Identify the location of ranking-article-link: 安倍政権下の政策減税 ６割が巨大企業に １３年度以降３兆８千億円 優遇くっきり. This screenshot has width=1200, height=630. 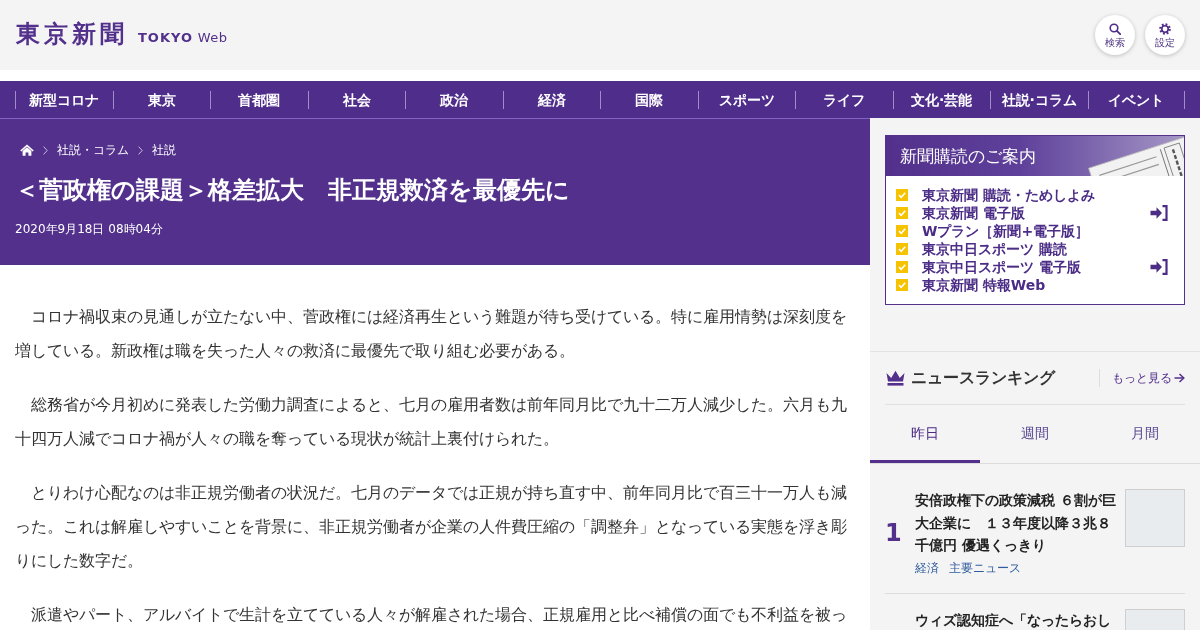
(1016, 523).